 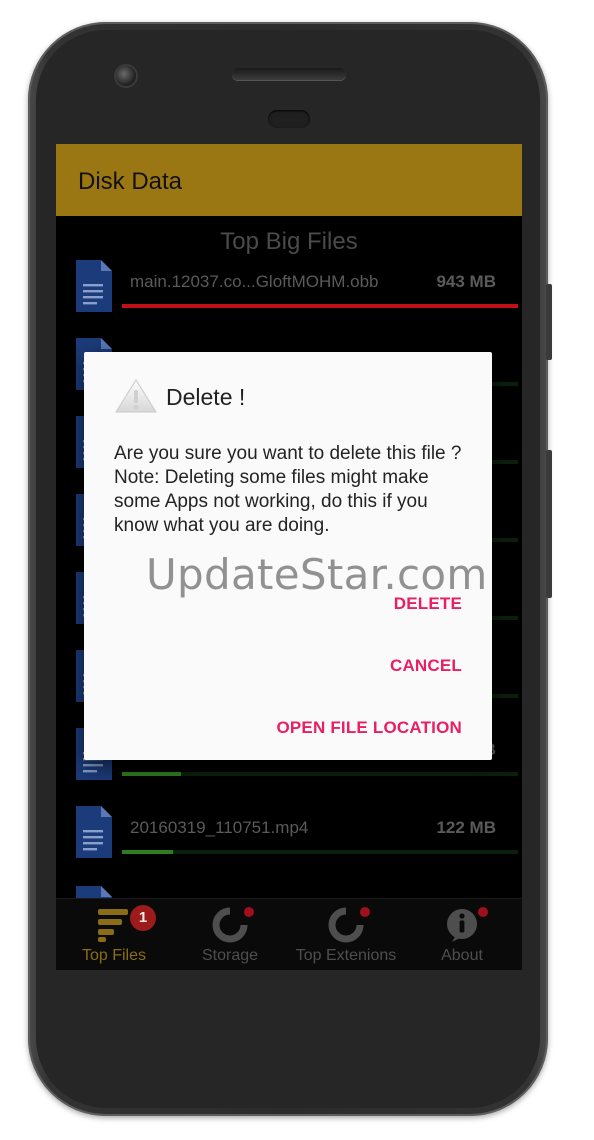 I want to click on warning-icon, so click(x=136, y=396).